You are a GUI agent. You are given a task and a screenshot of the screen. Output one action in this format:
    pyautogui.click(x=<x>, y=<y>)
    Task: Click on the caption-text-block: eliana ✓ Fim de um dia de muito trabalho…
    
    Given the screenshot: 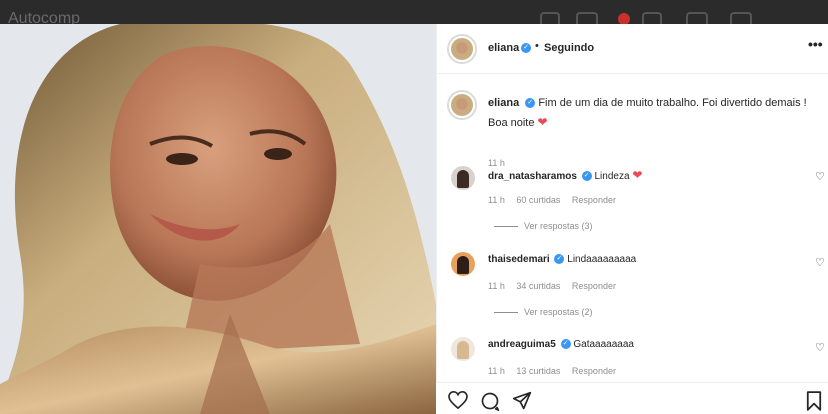 What is the action you would take?
    pyautogui.click(x=653, y=113)
    